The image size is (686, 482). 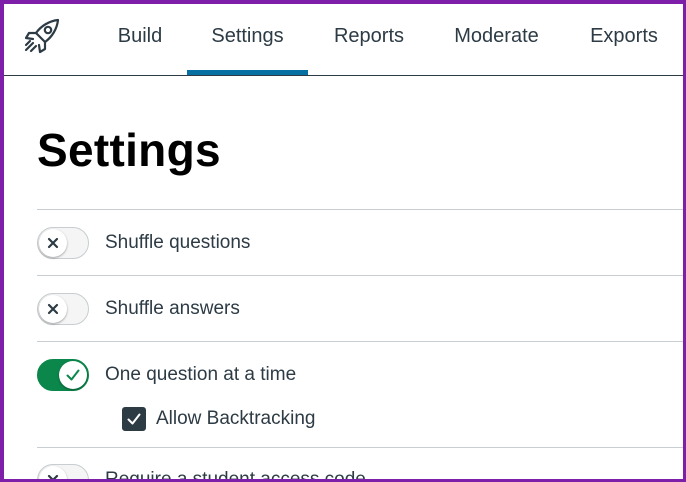 What do you see at coordinates (129, 150) in the screenshot?
I see `page-title: Settings` at bounding box center [129, 150].